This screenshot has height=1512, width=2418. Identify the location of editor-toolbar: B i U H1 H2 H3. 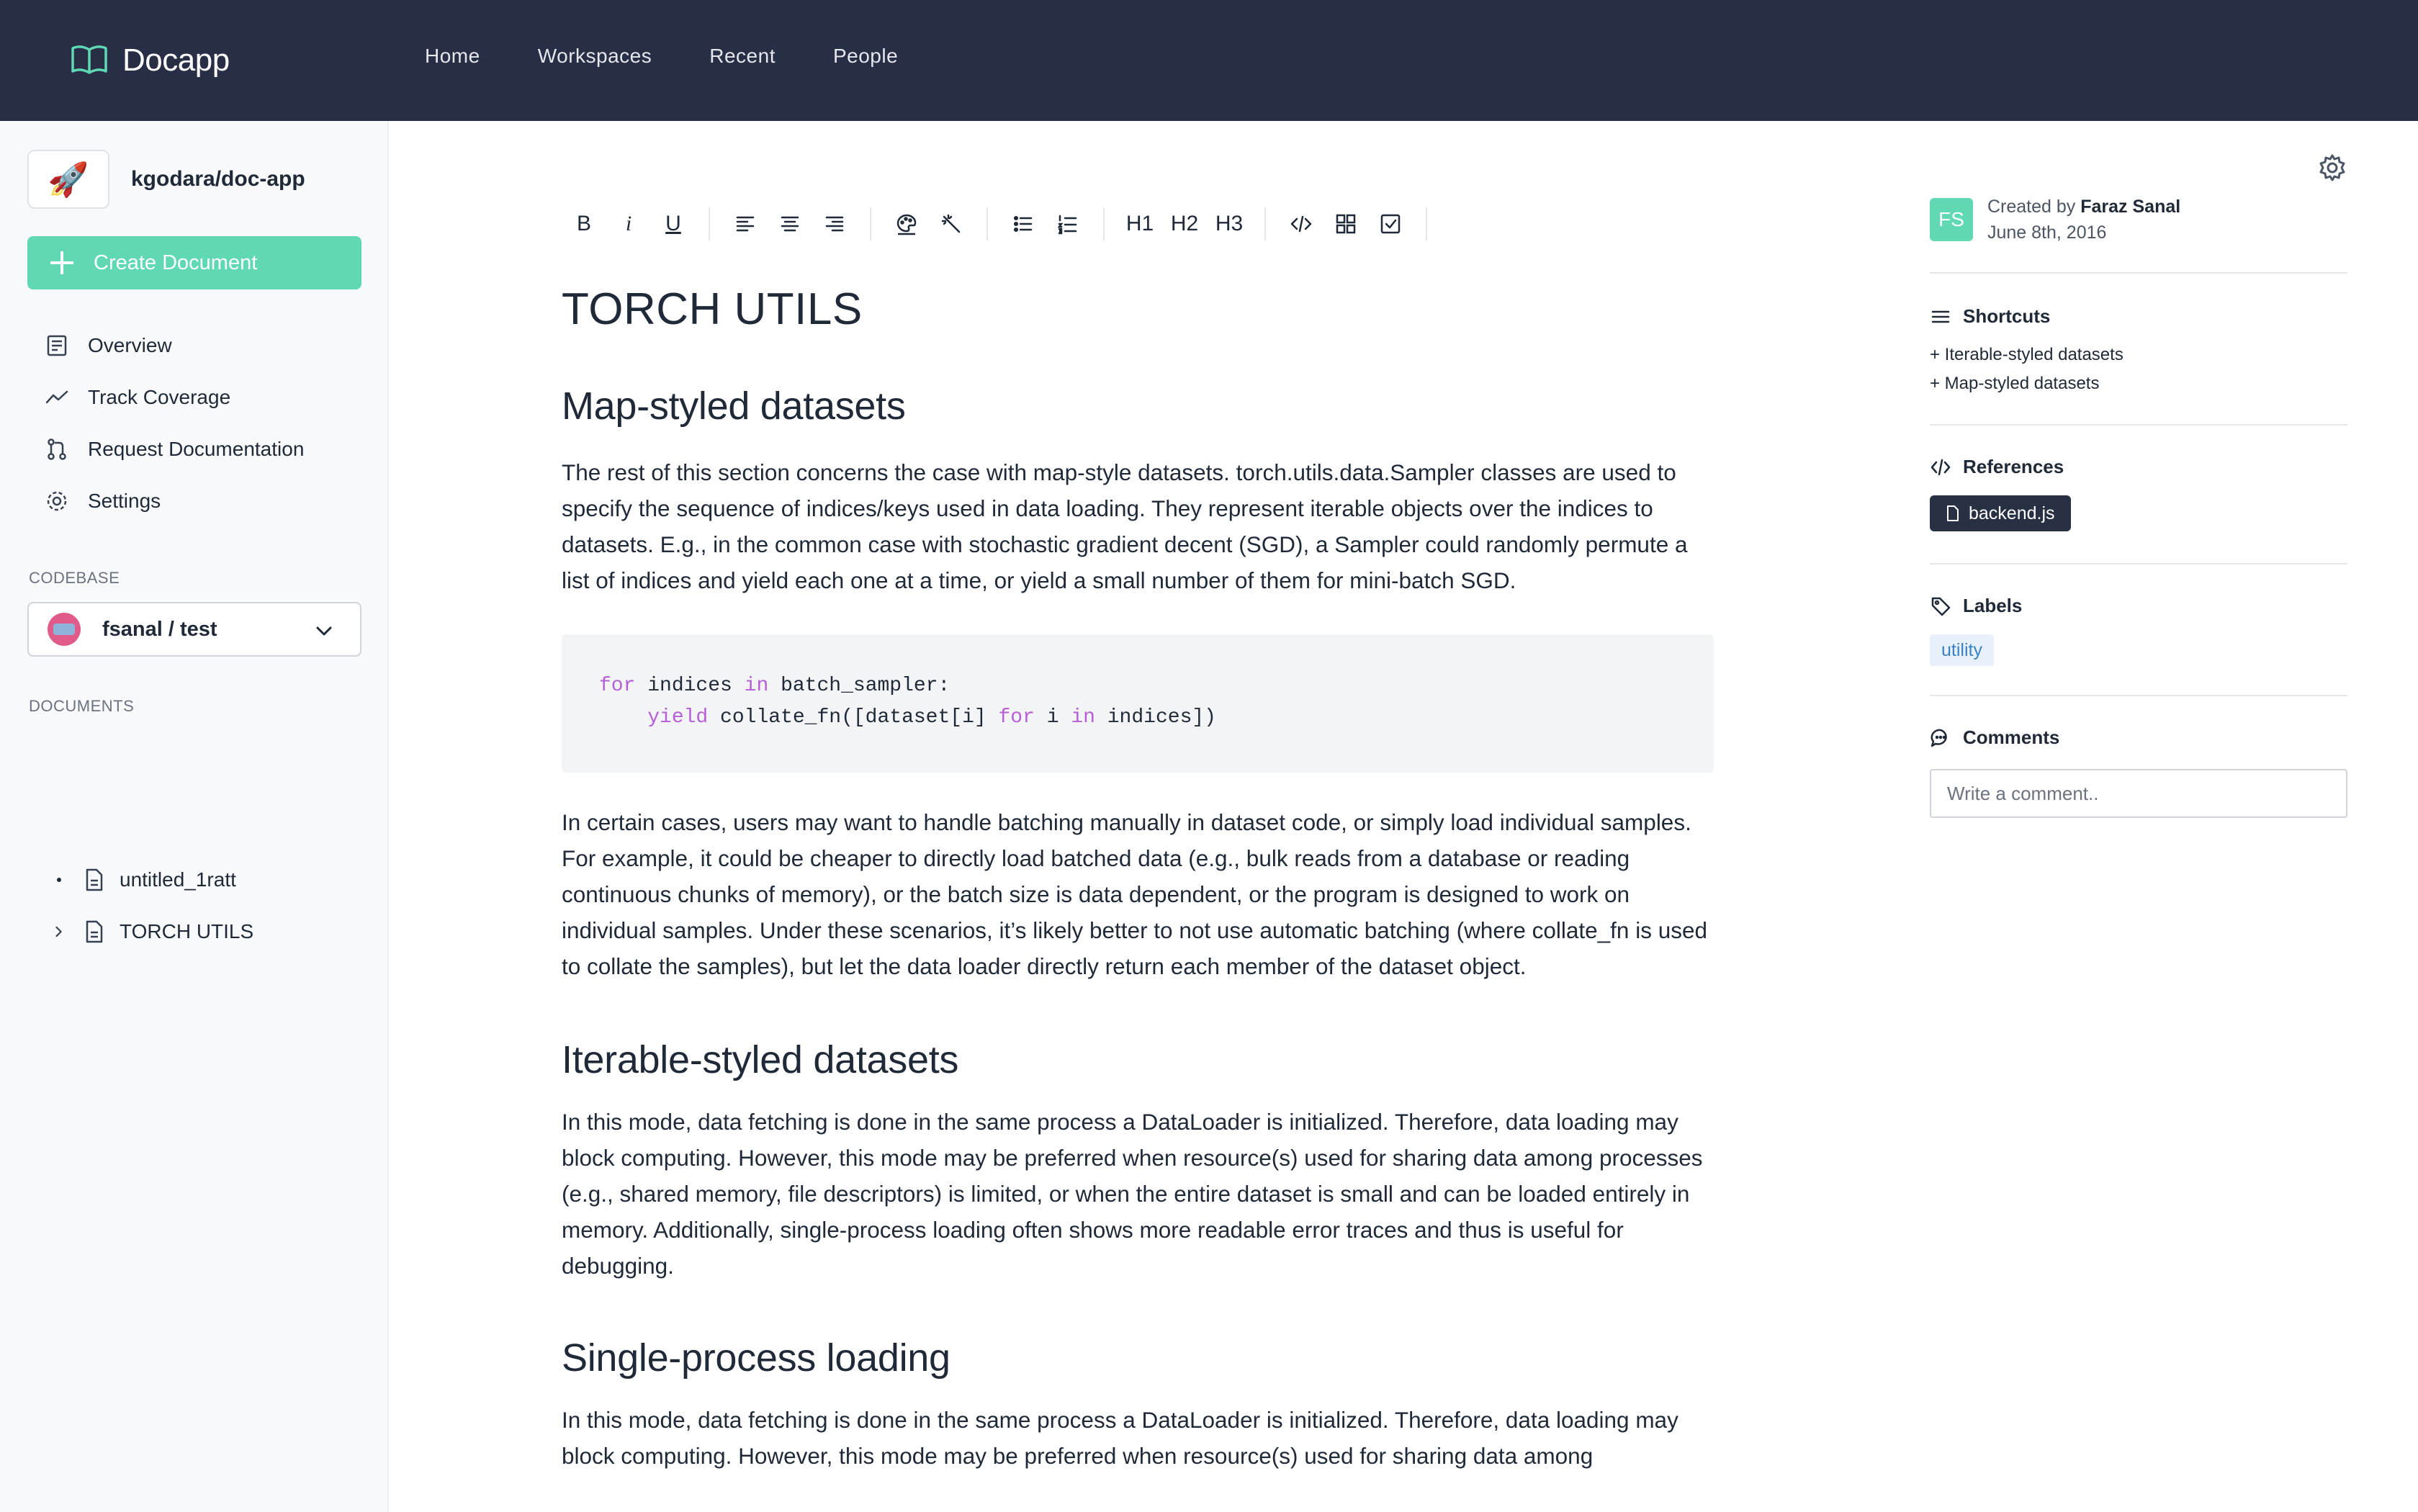
(1138, 223).